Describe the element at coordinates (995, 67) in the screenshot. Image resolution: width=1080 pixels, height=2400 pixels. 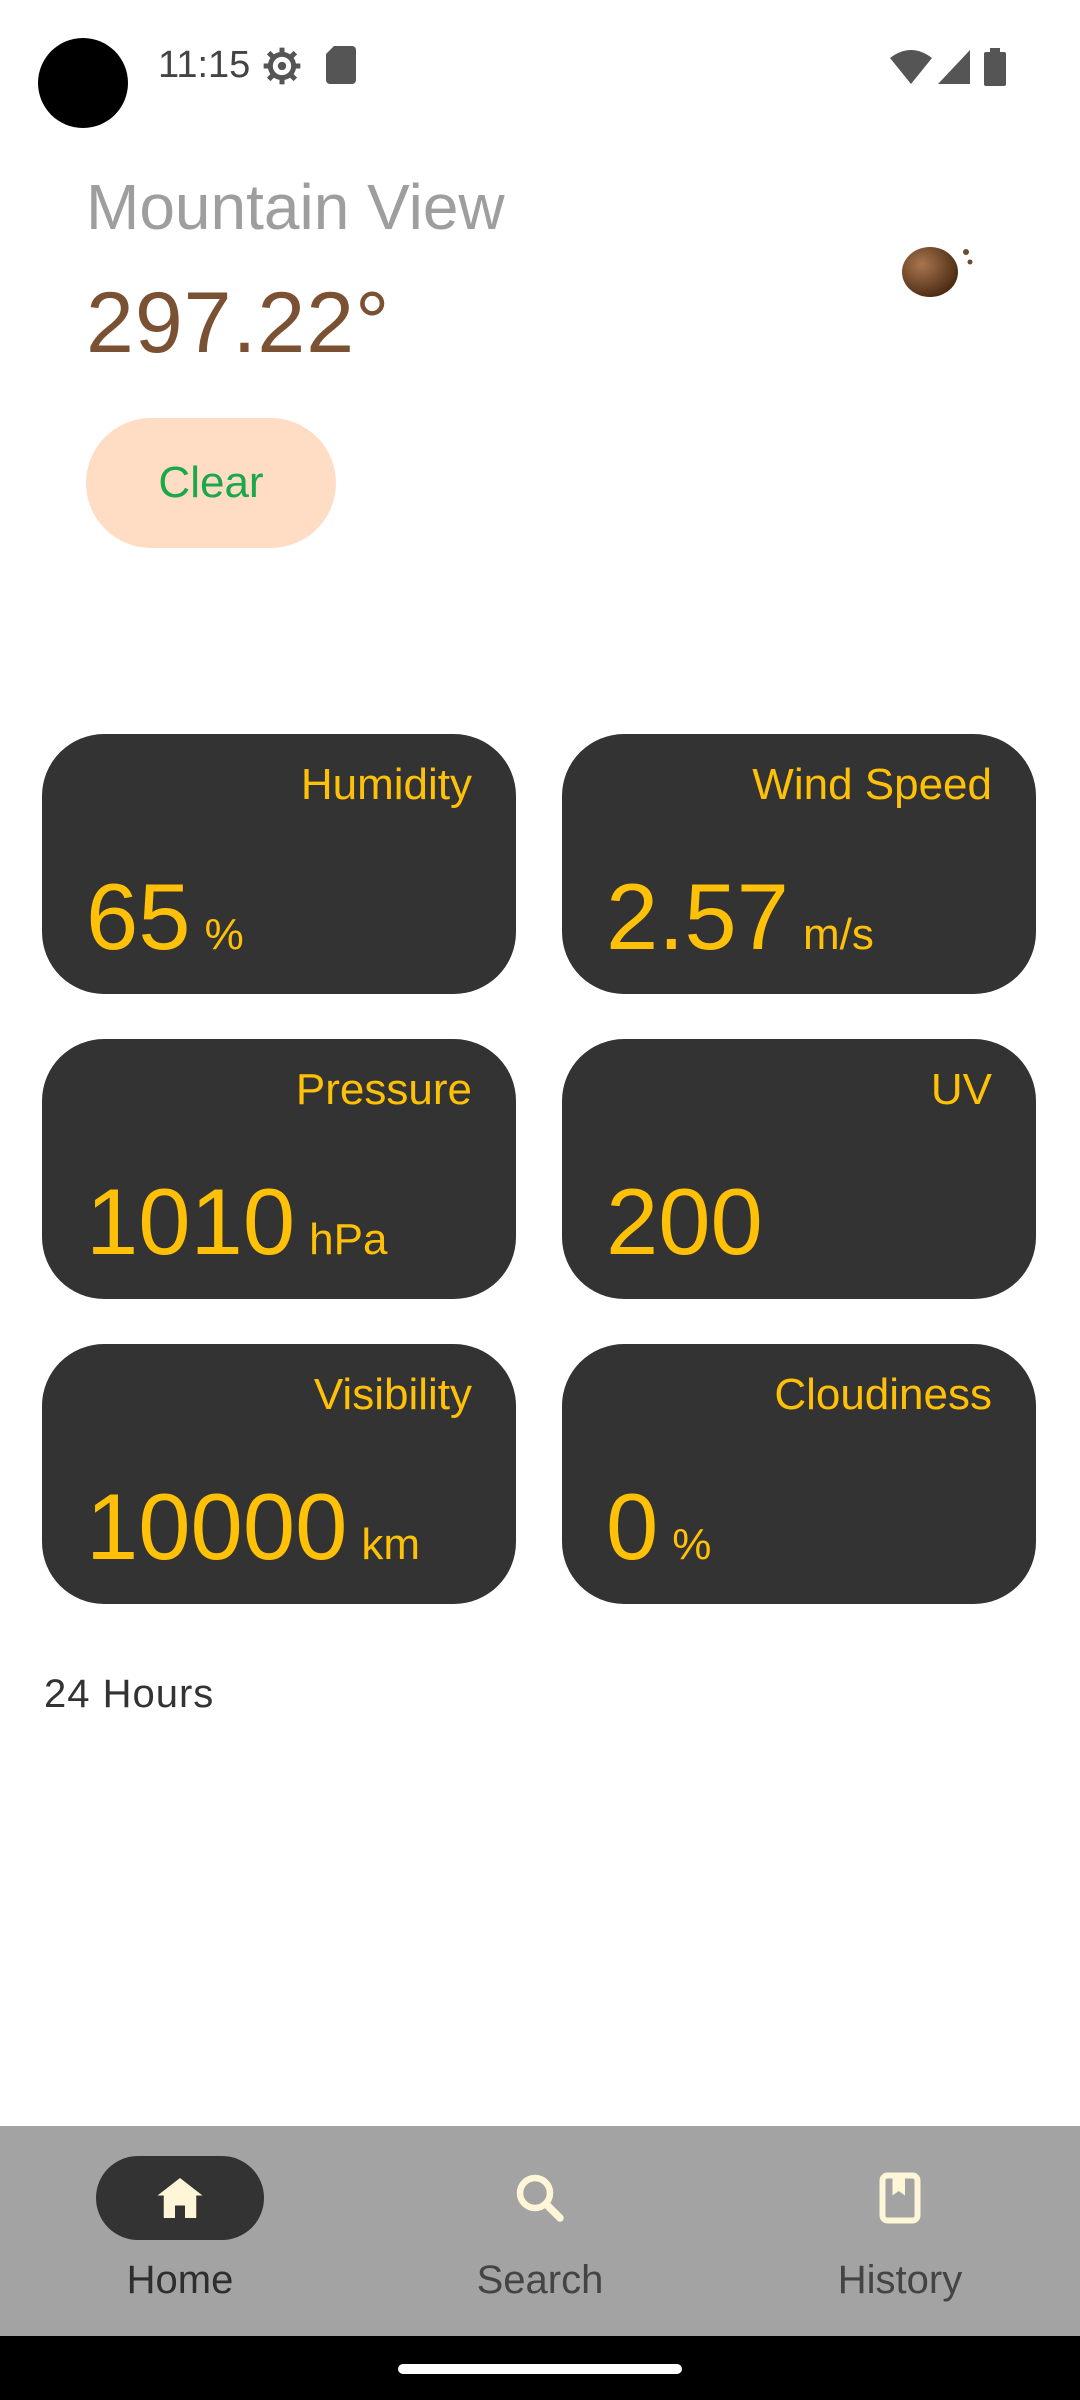
I see `battery-icon` at that location.